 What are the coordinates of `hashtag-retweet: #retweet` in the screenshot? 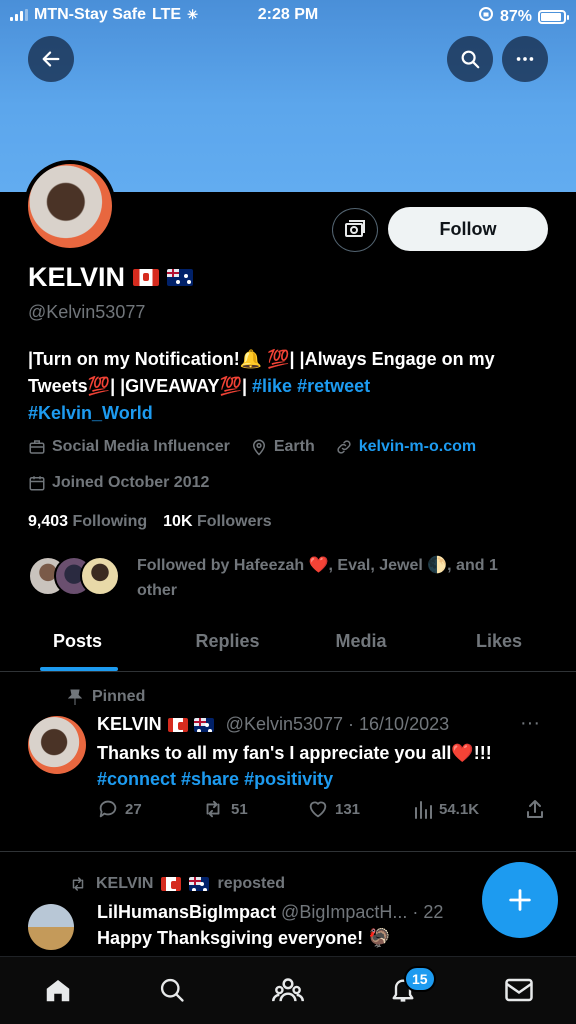 It's located at (333, 386).